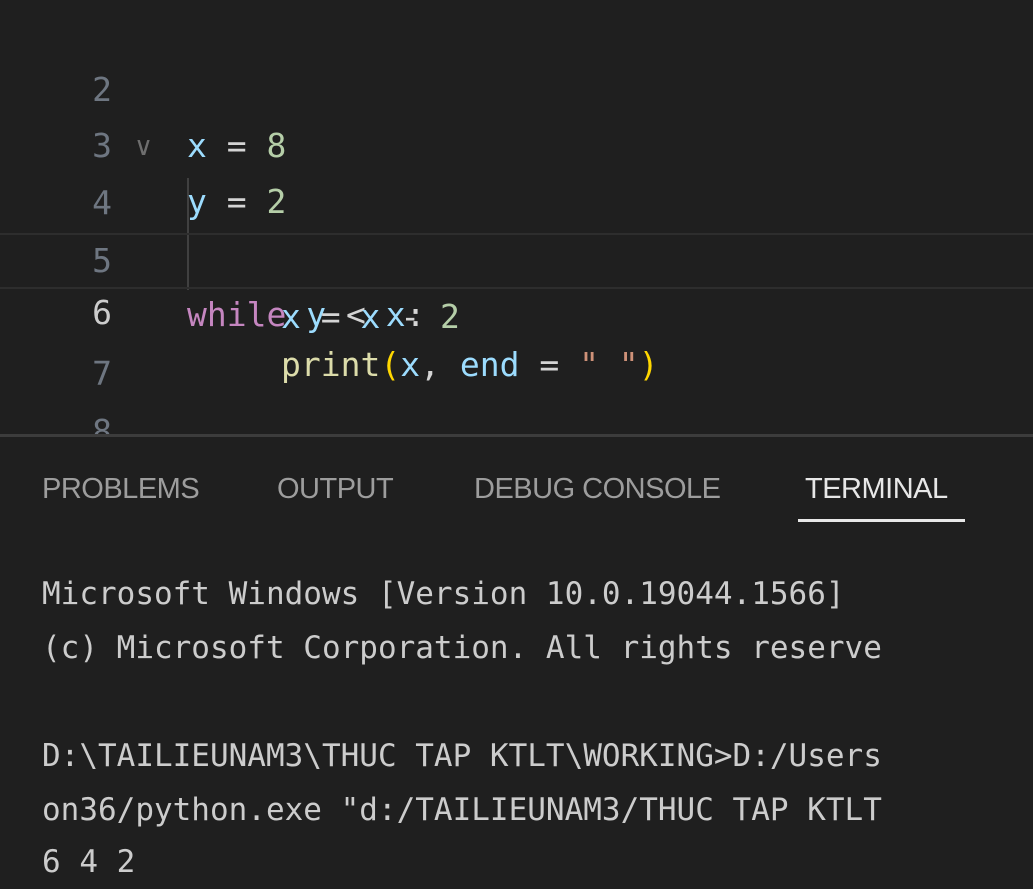 The image size is (1033, 889). I want to click on tab-debug-console: DEBUG CONSOLE, so click(597, 489).